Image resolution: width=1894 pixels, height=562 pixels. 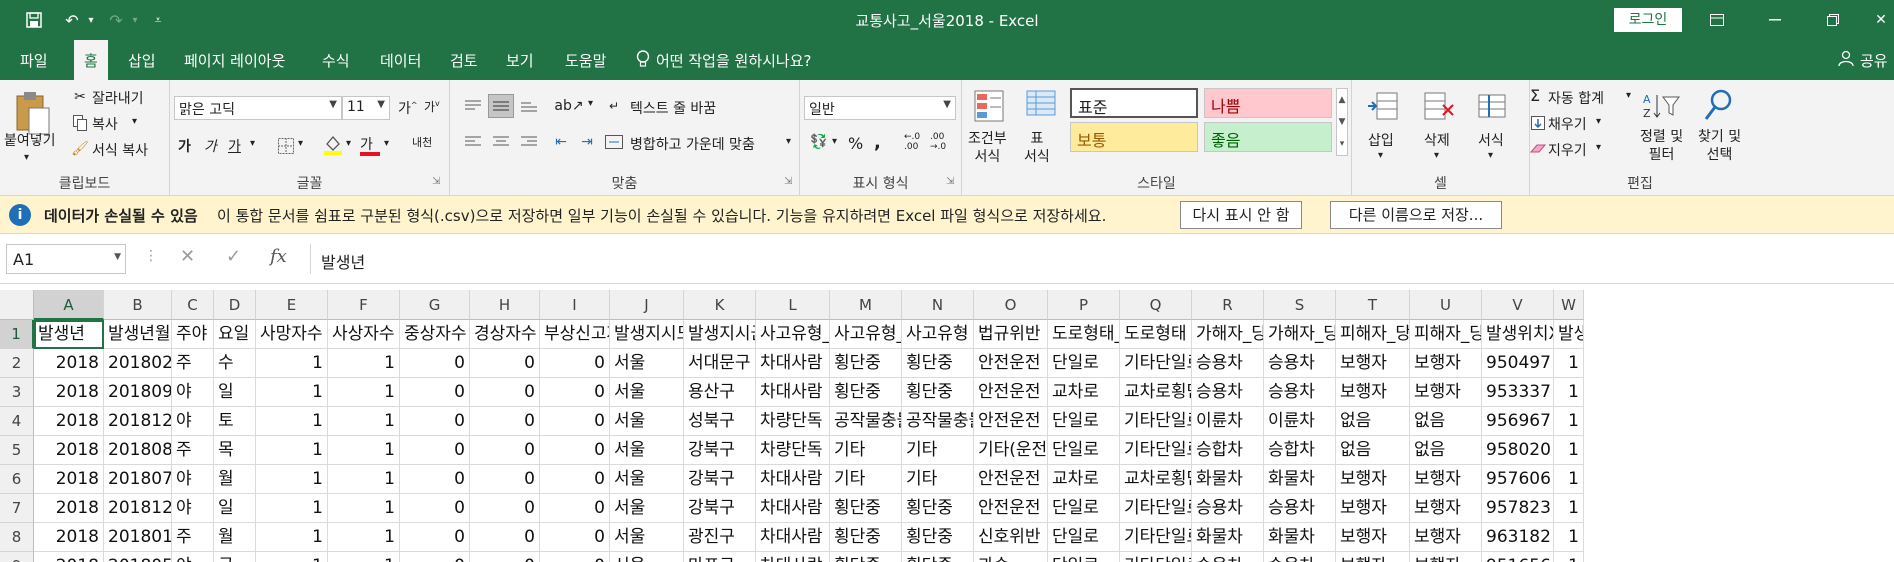 I want to click on decrease-font-icon: 가v, so click(x=432, y=106).